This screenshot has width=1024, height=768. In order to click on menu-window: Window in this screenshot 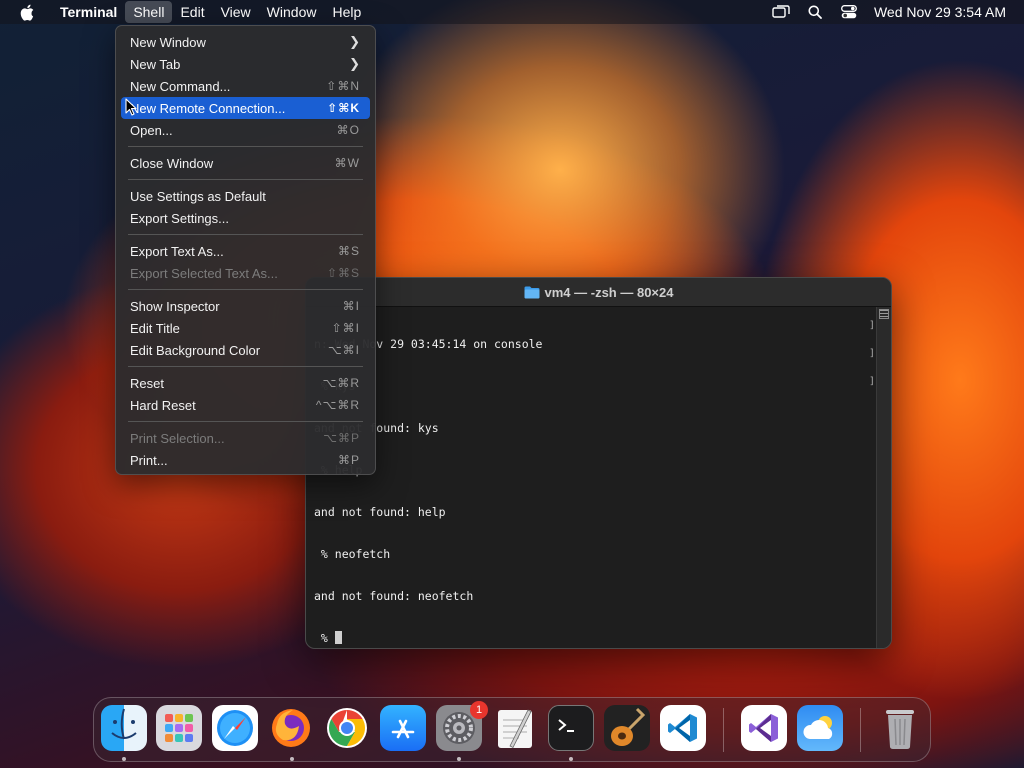, I will do `click(292, 12)`.